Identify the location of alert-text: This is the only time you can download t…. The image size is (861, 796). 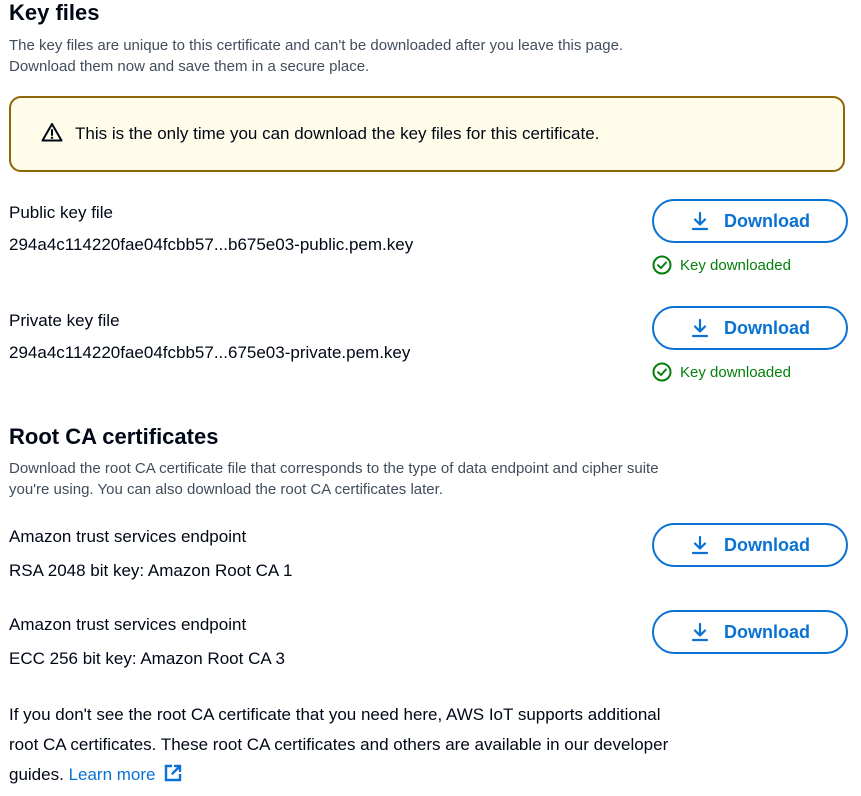
(337, 133).